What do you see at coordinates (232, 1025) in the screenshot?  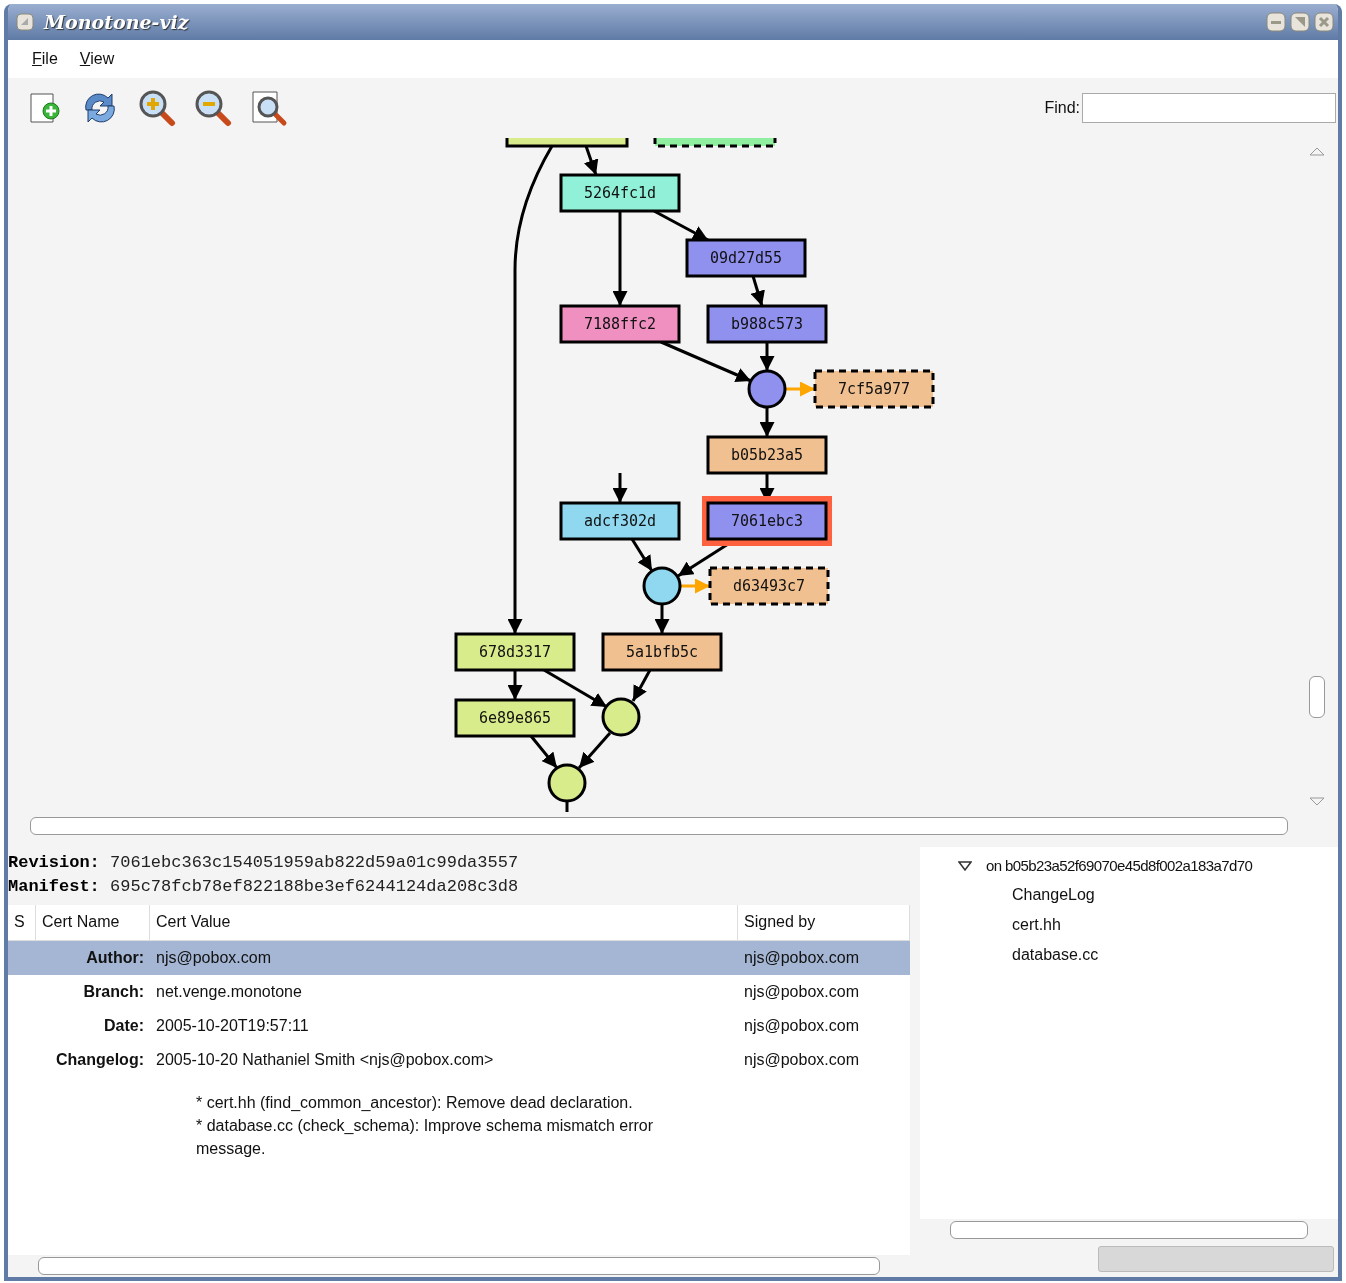 I see `cert-value: 2005-10-20T19:57:11` at bounding box center [232, 1025].